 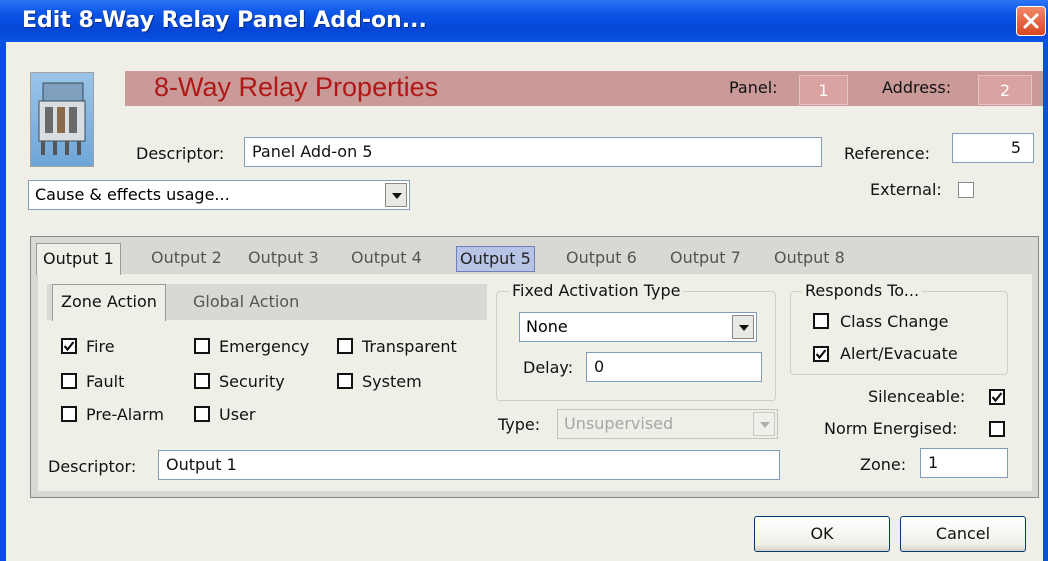 I want to click on ok-button: OK, so click(x=822, y=534).